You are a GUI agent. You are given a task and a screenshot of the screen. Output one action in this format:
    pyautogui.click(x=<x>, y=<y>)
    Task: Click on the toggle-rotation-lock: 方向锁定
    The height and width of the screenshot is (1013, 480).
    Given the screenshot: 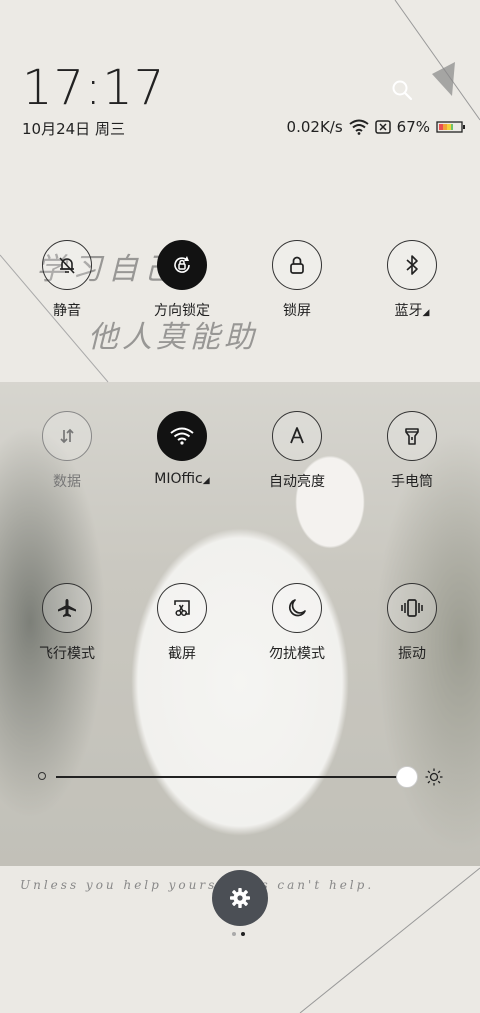 What is the action you would take?
    pyautogui.click(x=182, y=280)
    